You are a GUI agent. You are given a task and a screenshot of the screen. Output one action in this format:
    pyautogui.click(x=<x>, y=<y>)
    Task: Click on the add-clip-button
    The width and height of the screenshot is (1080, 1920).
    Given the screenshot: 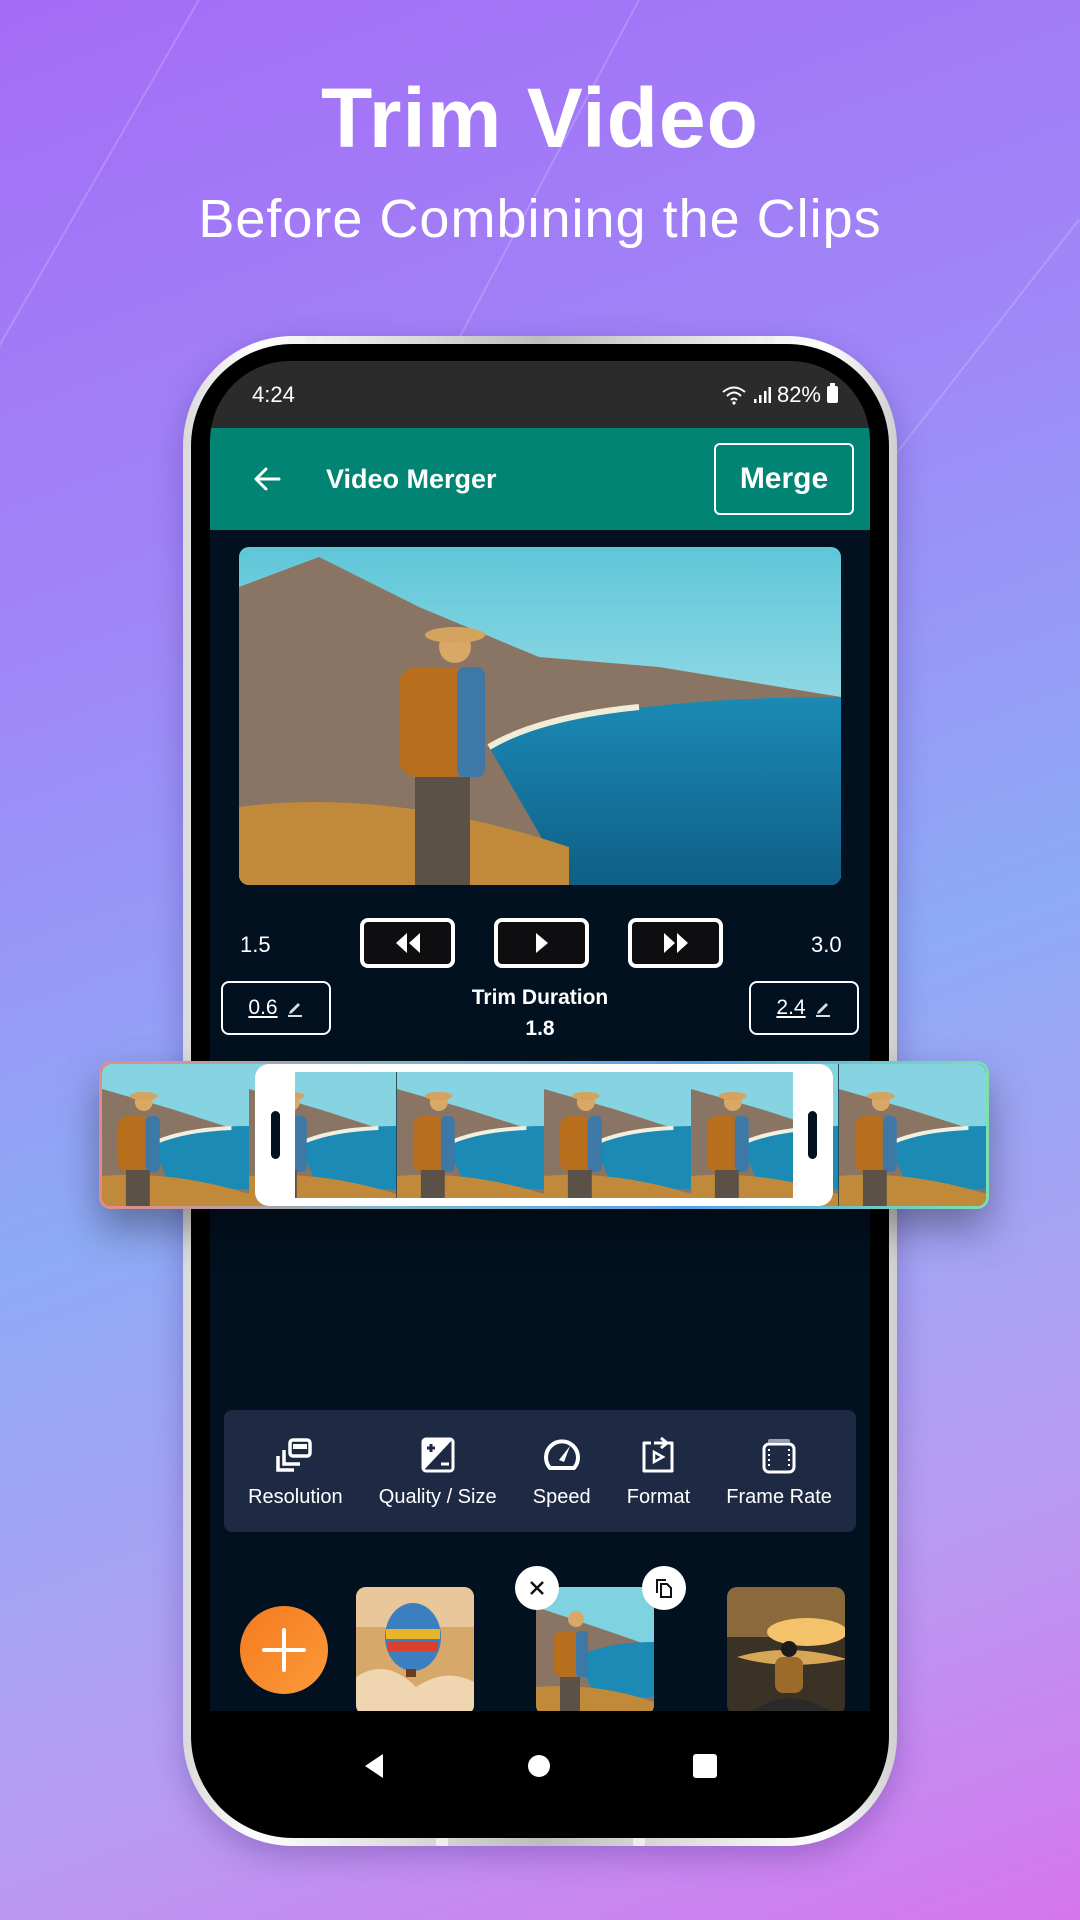 What is the action you would take?
    pyautogui.click(x=284, y=1650)
    